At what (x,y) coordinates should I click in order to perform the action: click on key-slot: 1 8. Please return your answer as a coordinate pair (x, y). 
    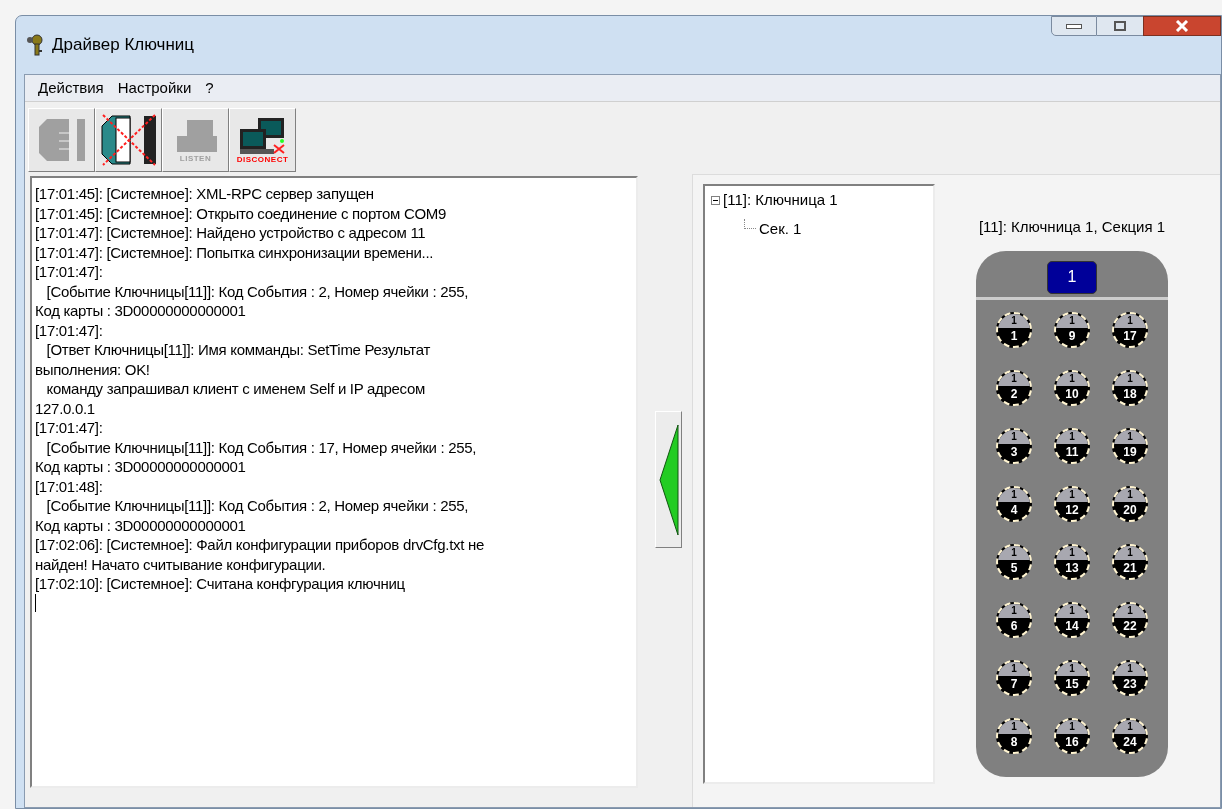
    Looking at the image, I should click on (1014, 735).